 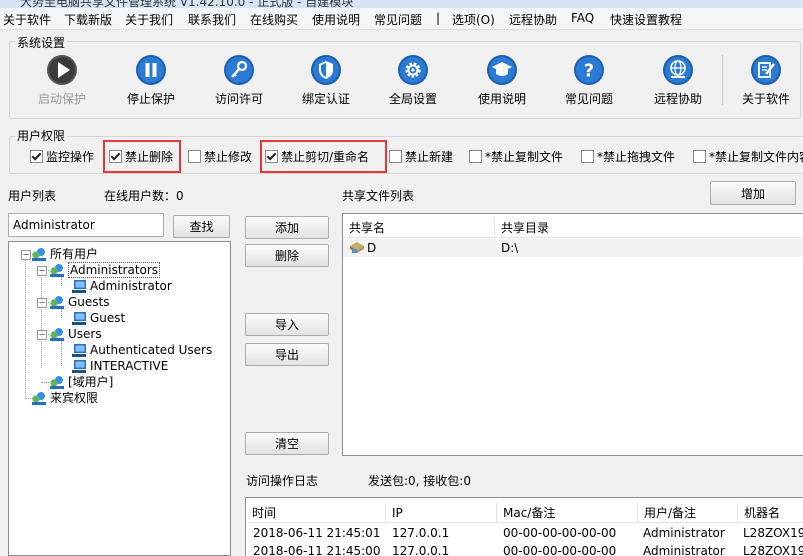 I want to click on user-guide-button: 使用说明, so click(x=502, y=81).